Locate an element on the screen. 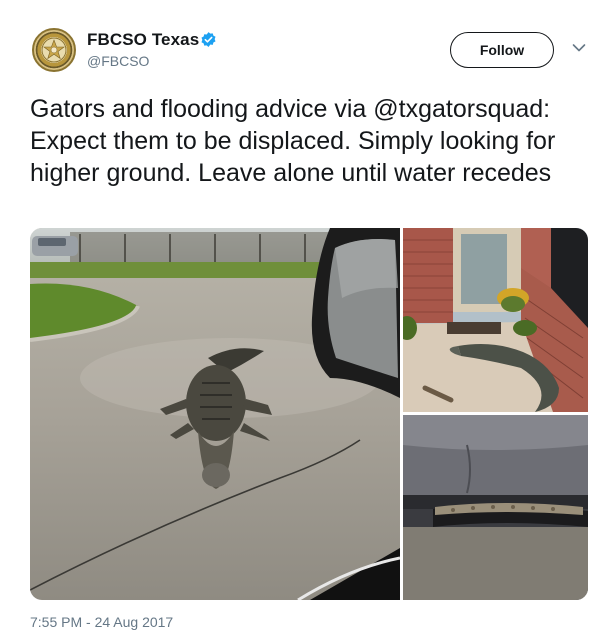 The image size is (616, 642). user-handle: @FBCSO is located at coordinates (118, 61).